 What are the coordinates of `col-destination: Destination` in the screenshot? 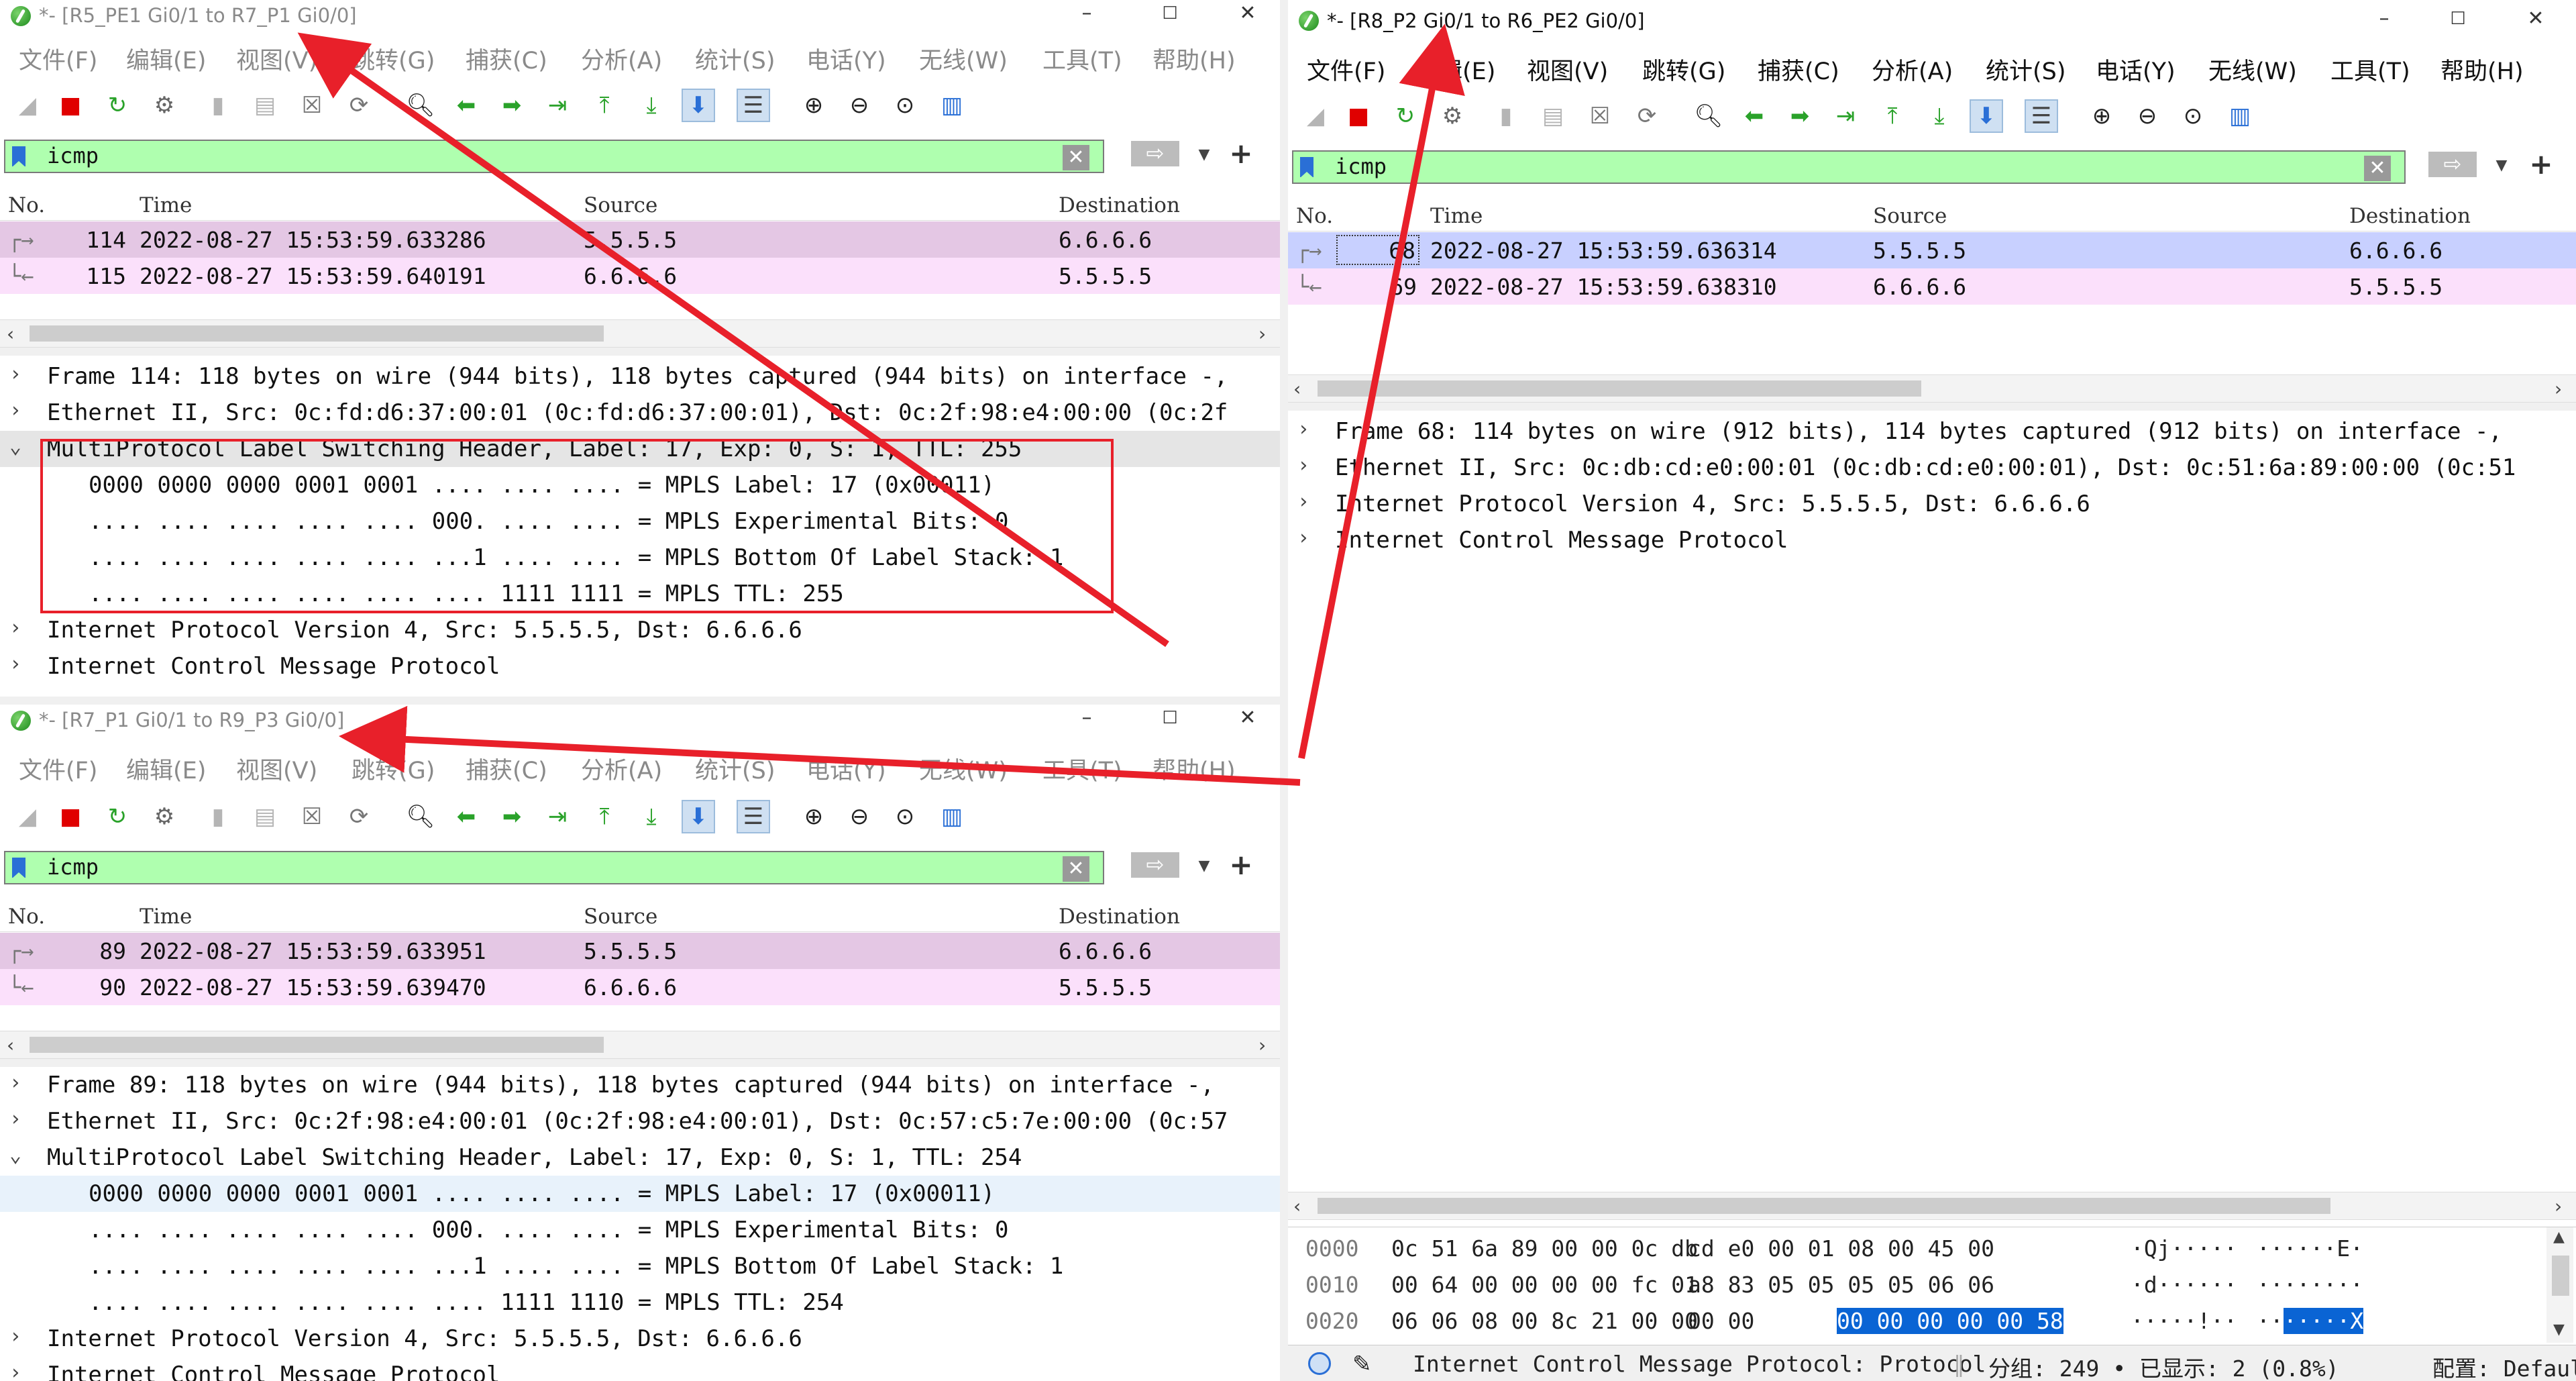 It's located at (1119, 917).